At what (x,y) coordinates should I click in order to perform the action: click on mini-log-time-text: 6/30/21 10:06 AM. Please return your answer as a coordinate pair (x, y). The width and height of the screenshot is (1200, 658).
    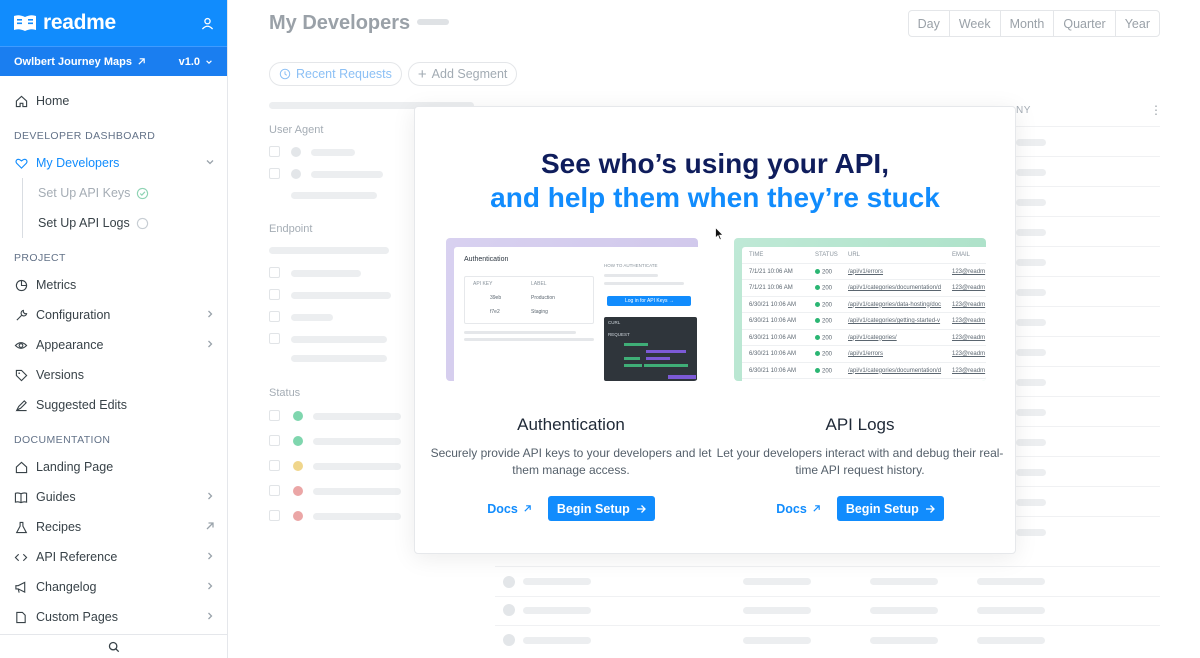
    Looking at the image, I should click on (773, 321).